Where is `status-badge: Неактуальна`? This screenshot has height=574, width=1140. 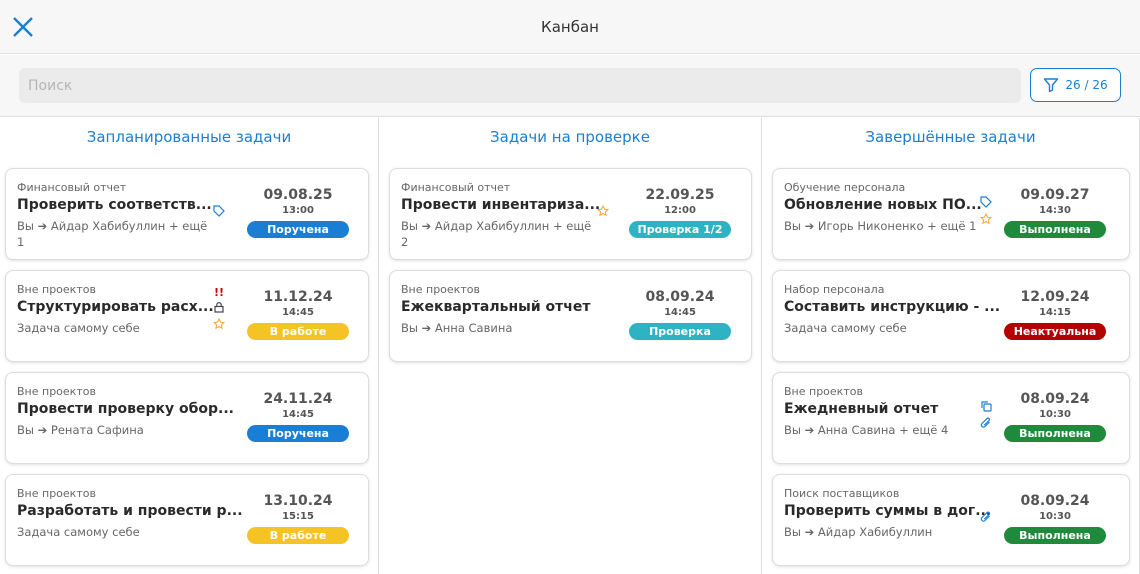 status-badge: Неактуальна is located at coordinates (1055, 331).